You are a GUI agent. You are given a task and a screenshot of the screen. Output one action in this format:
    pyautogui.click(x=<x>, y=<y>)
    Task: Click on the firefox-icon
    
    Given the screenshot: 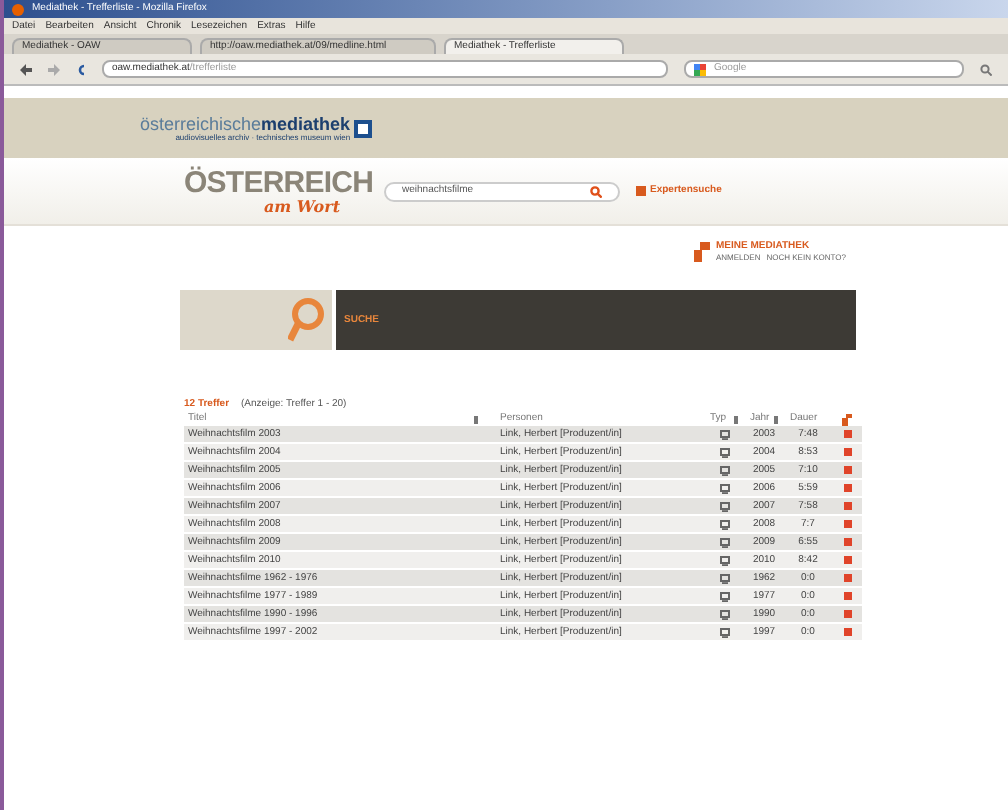 What is the action you would take?
    pyautogui.click(x=18, y=9)
    